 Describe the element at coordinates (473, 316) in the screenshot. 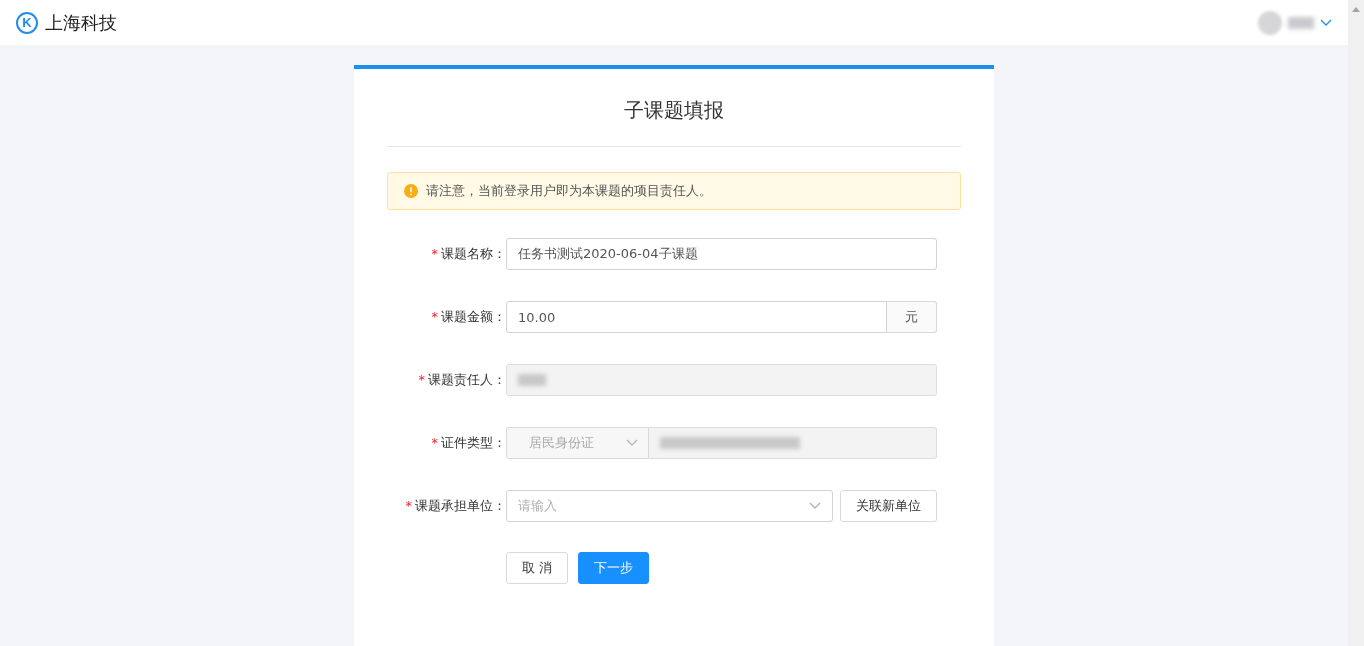

I see `field-label: 课题金额：` at that location.